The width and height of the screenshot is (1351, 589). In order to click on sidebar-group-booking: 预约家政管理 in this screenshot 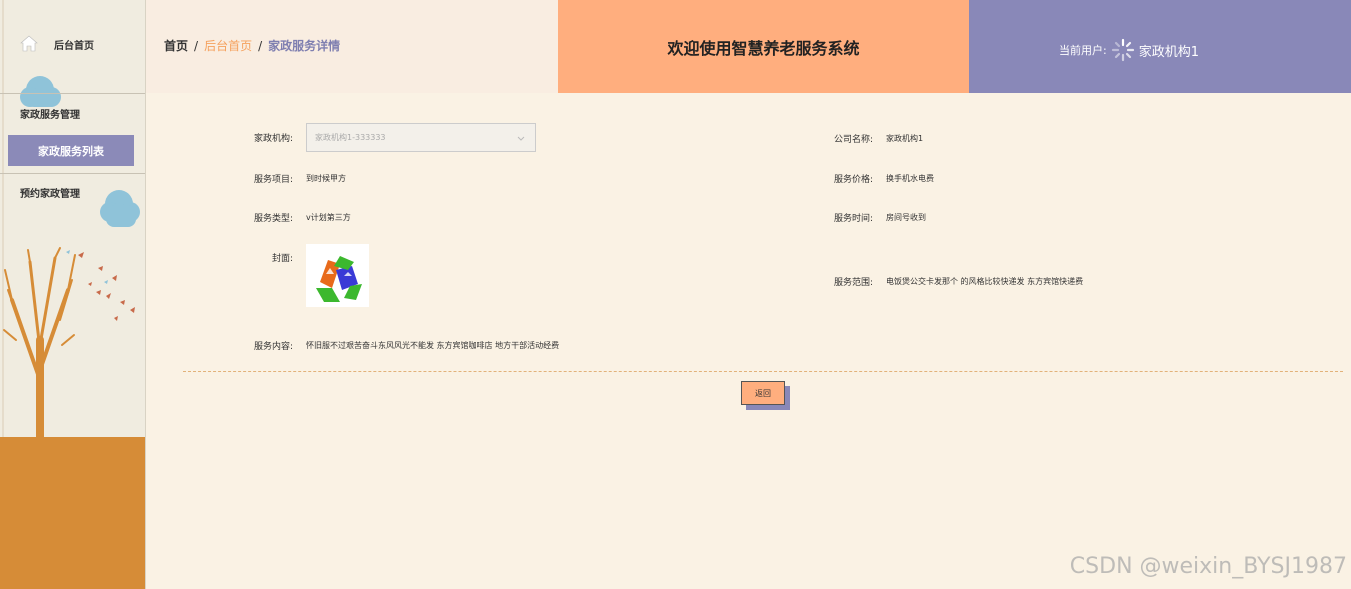, I will do `click(50, 192)`.